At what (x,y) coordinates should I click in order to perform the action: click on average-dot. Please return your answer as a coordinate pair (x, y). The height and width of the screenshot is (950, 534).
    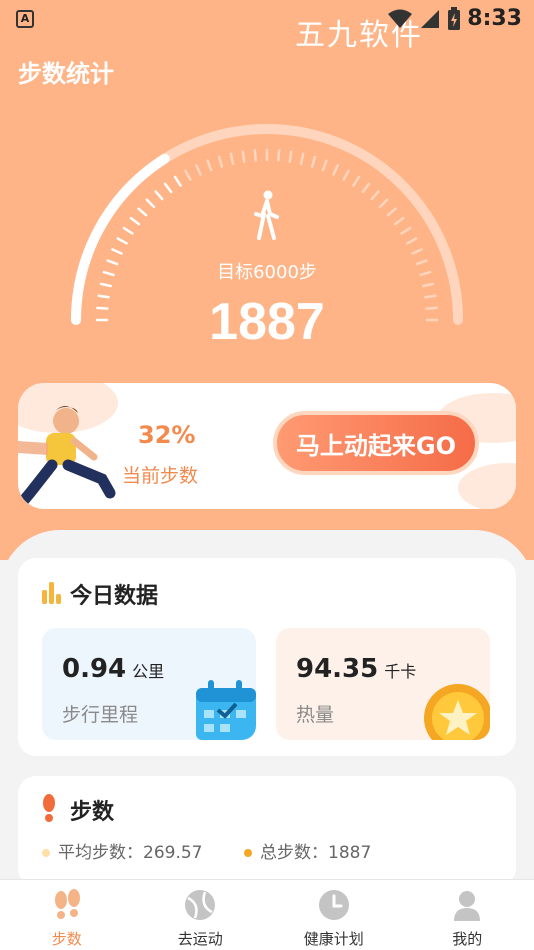
    Looking at the image, I should click on (46, 853).